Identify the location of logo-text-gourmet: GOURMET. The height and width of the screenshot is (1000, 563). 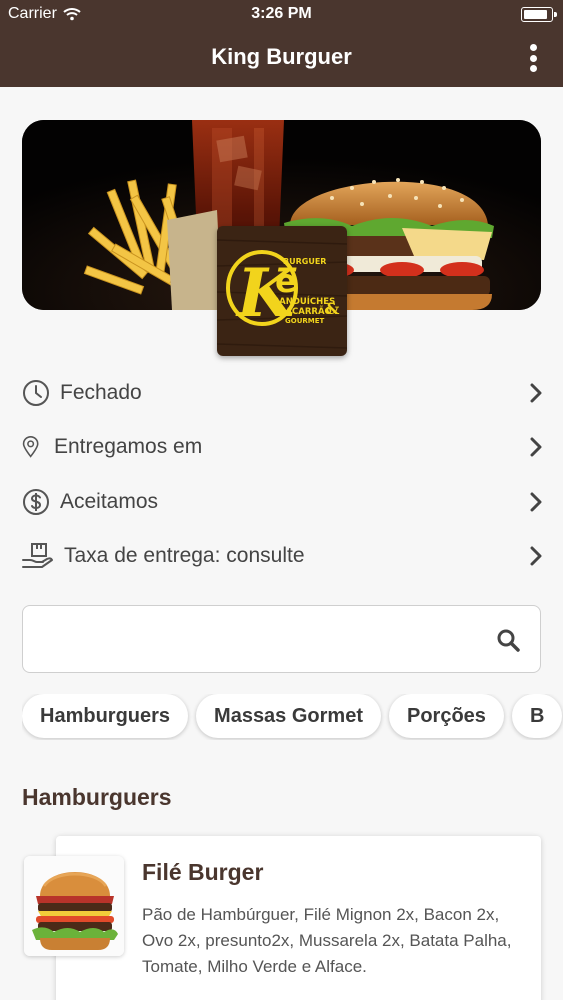
(305, 321).